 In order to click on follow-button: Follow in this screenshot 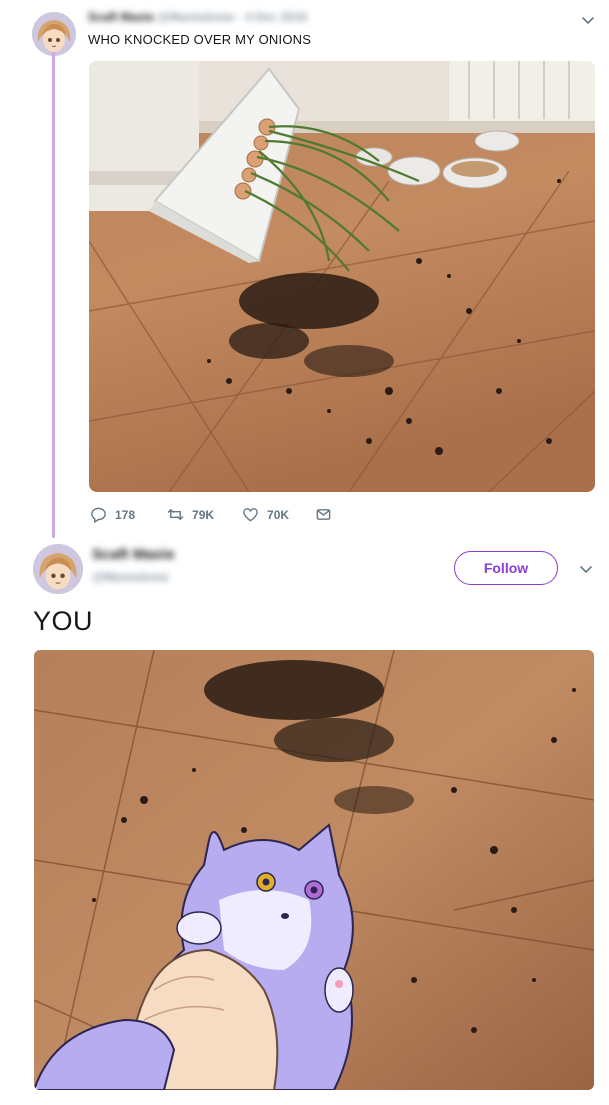, I will do `click(506, 568)`.